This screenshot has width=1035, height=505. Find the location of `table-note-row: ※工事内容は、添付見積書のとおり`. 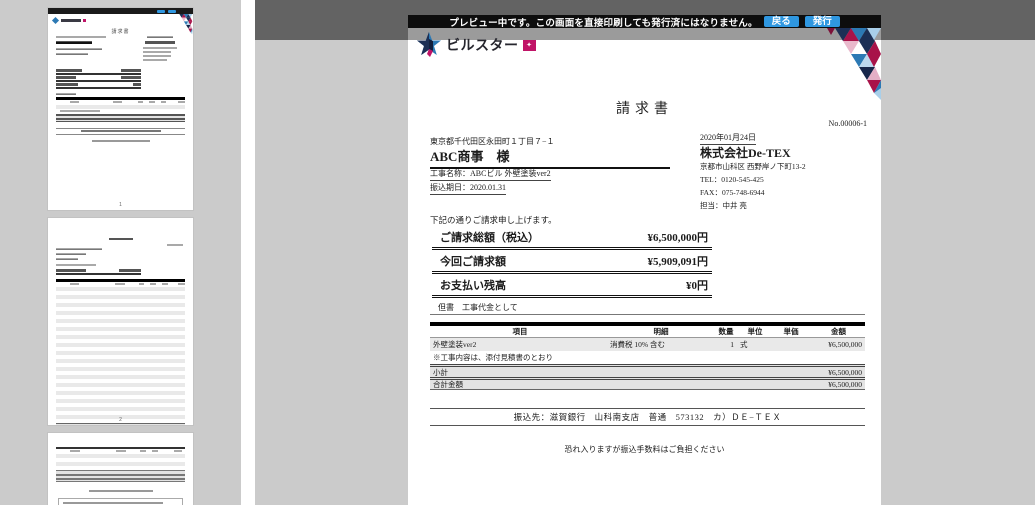

table-note-row: ※工事内容は、添付見積書のとおり is located at coordinates (647, 357).